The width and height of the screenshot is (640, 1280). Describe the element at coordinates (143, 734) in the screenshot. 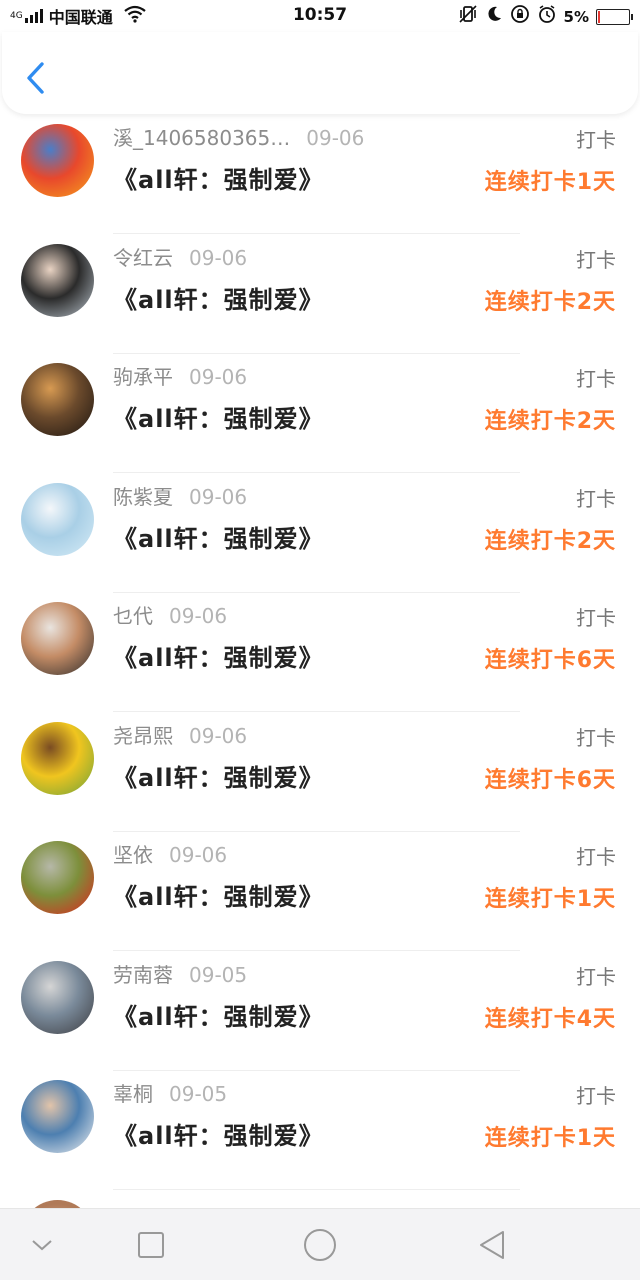

I see `user-name: 尧昂熙` at that location.